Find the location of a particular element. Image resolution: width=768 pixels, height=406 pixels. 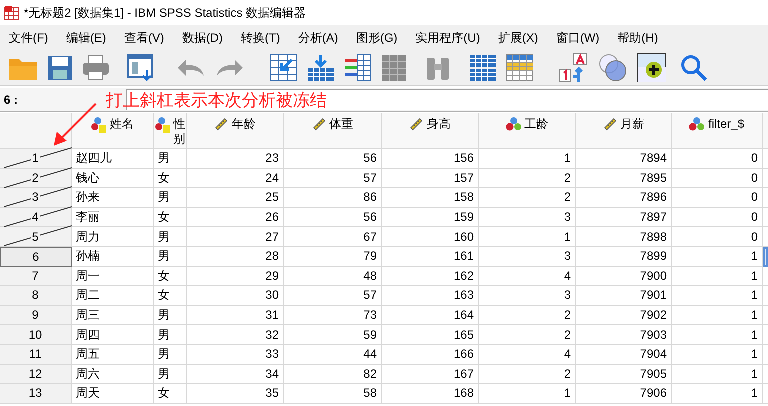

row-header: 4 is located at coordinates (36, 218).